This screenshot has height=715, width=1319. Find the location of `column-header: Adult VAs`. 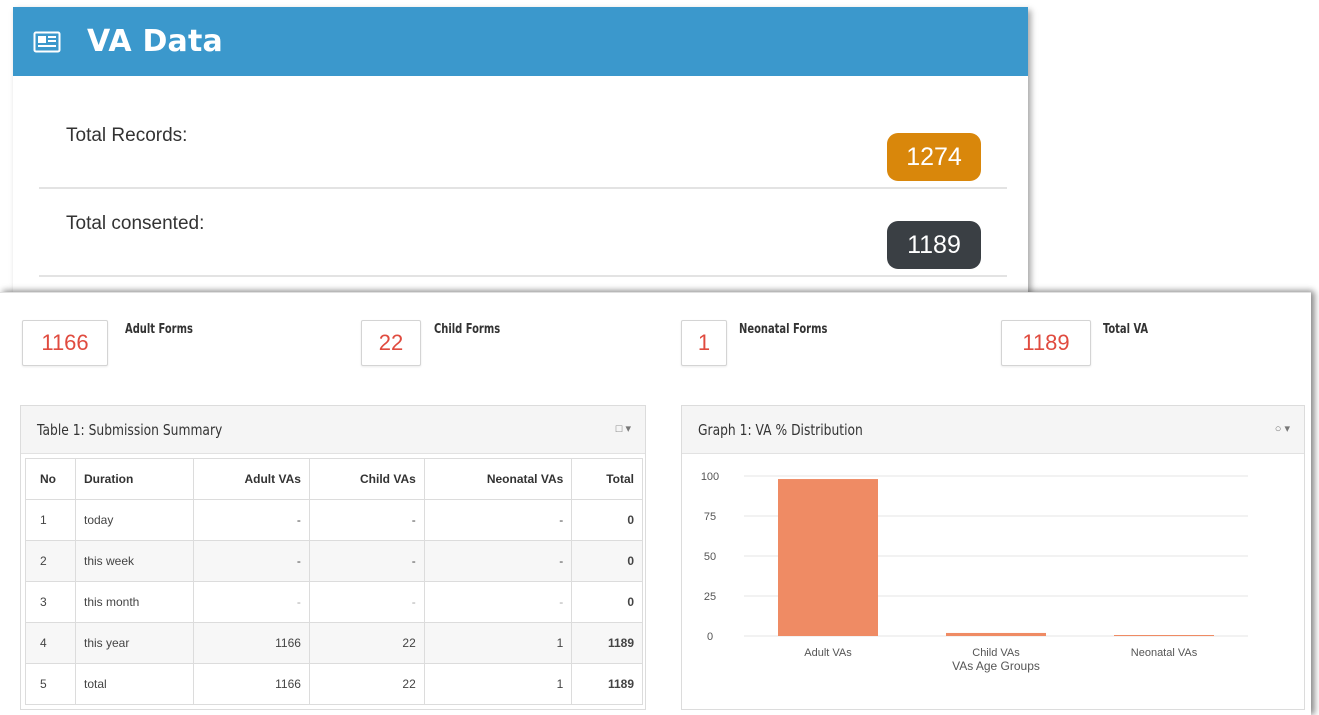

column-header: Adult VAs is located at coordinates (251, 479).